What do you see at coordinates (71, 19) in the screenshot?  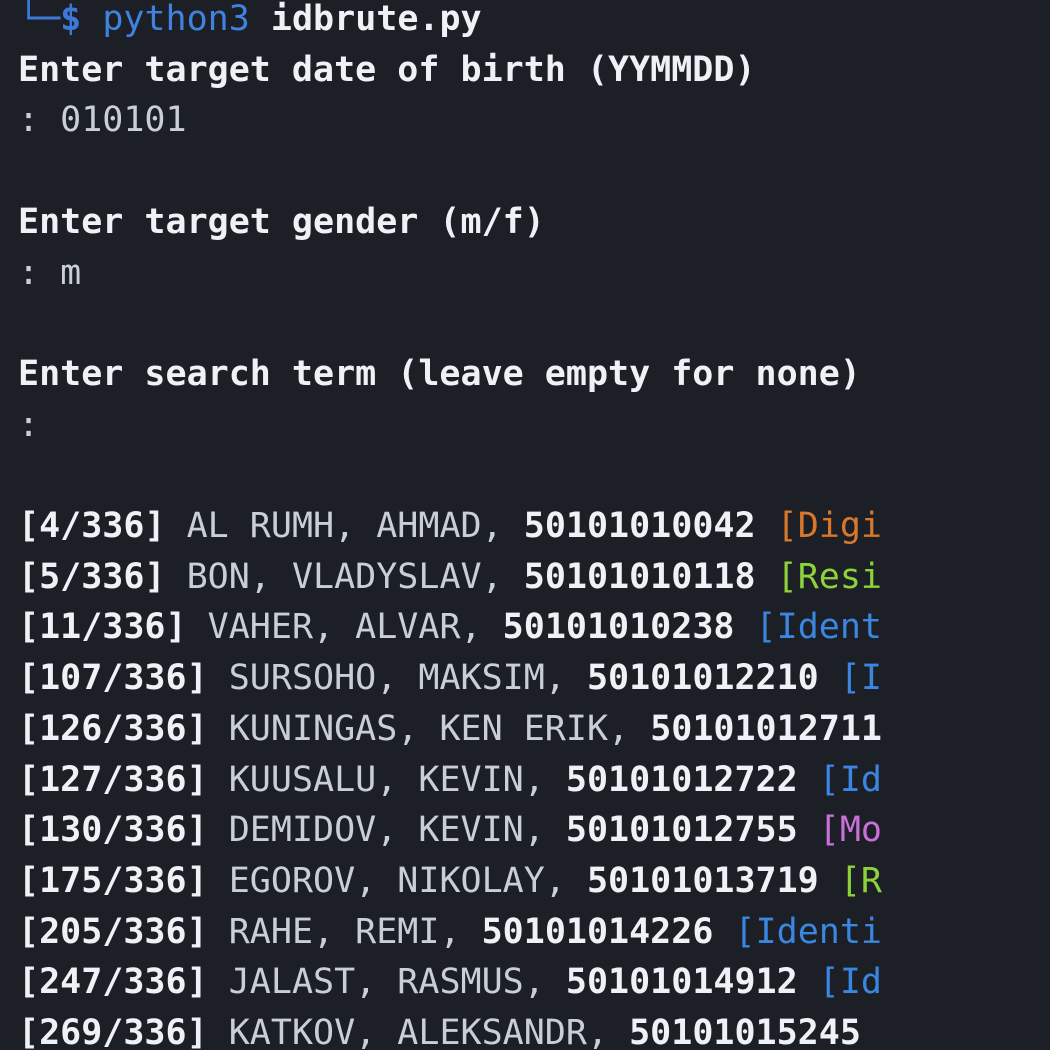 I see `prompt-dollar: $` at bounding box center [71, 19].